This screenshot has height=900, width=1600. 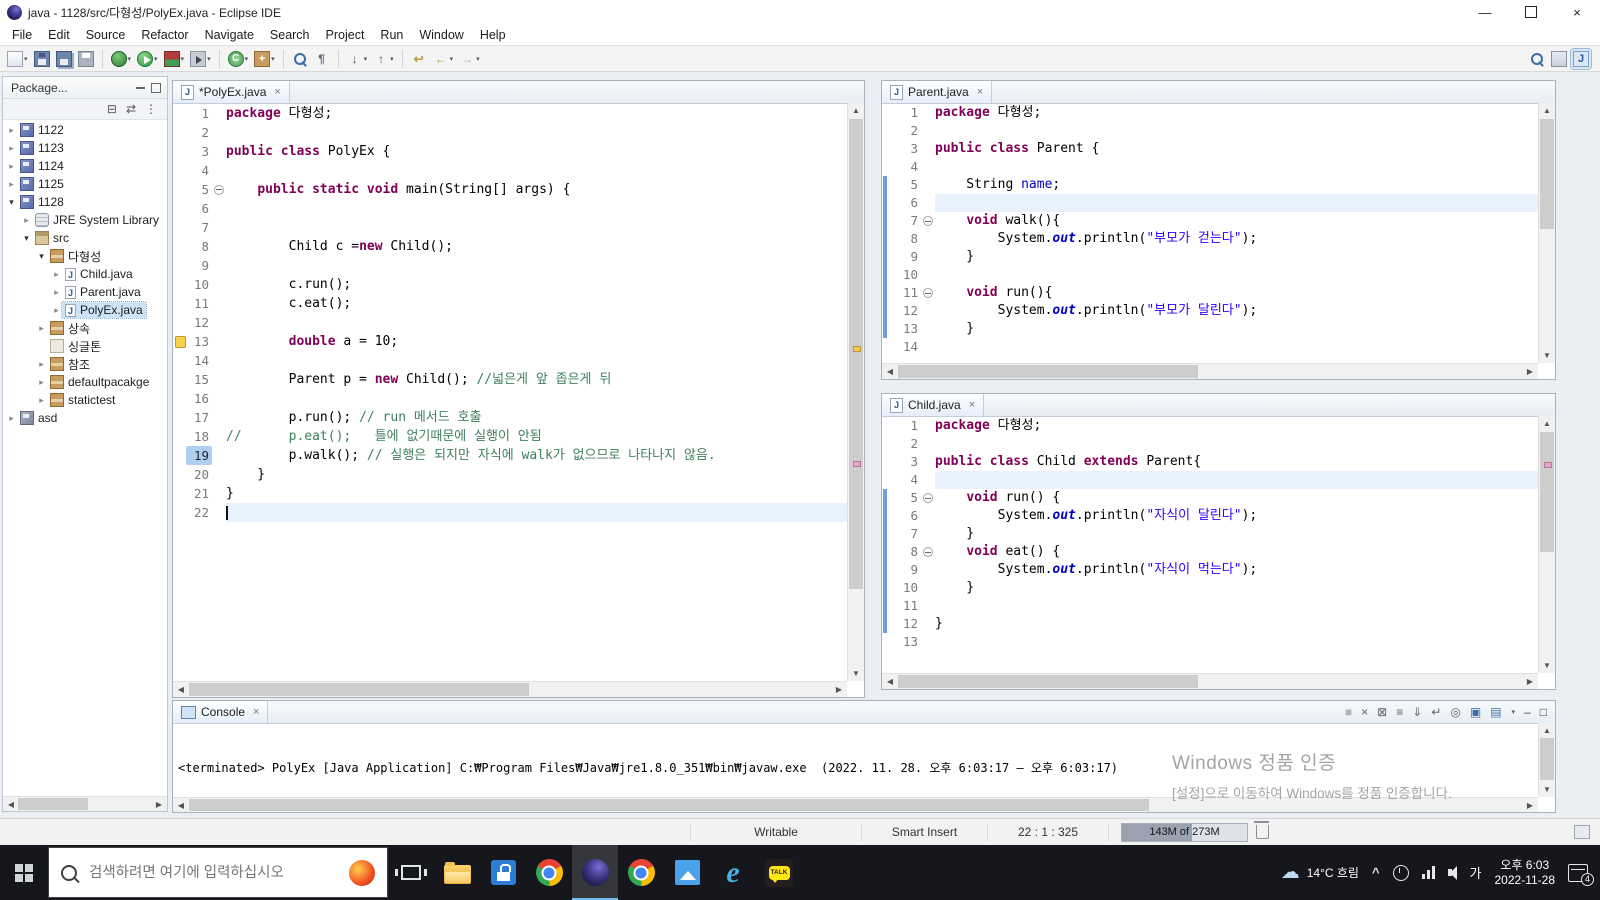 What do you see at coordinates (362, 872) in the screenshot?
I see `search-assistant-icon` at bounding box center [362, 872].